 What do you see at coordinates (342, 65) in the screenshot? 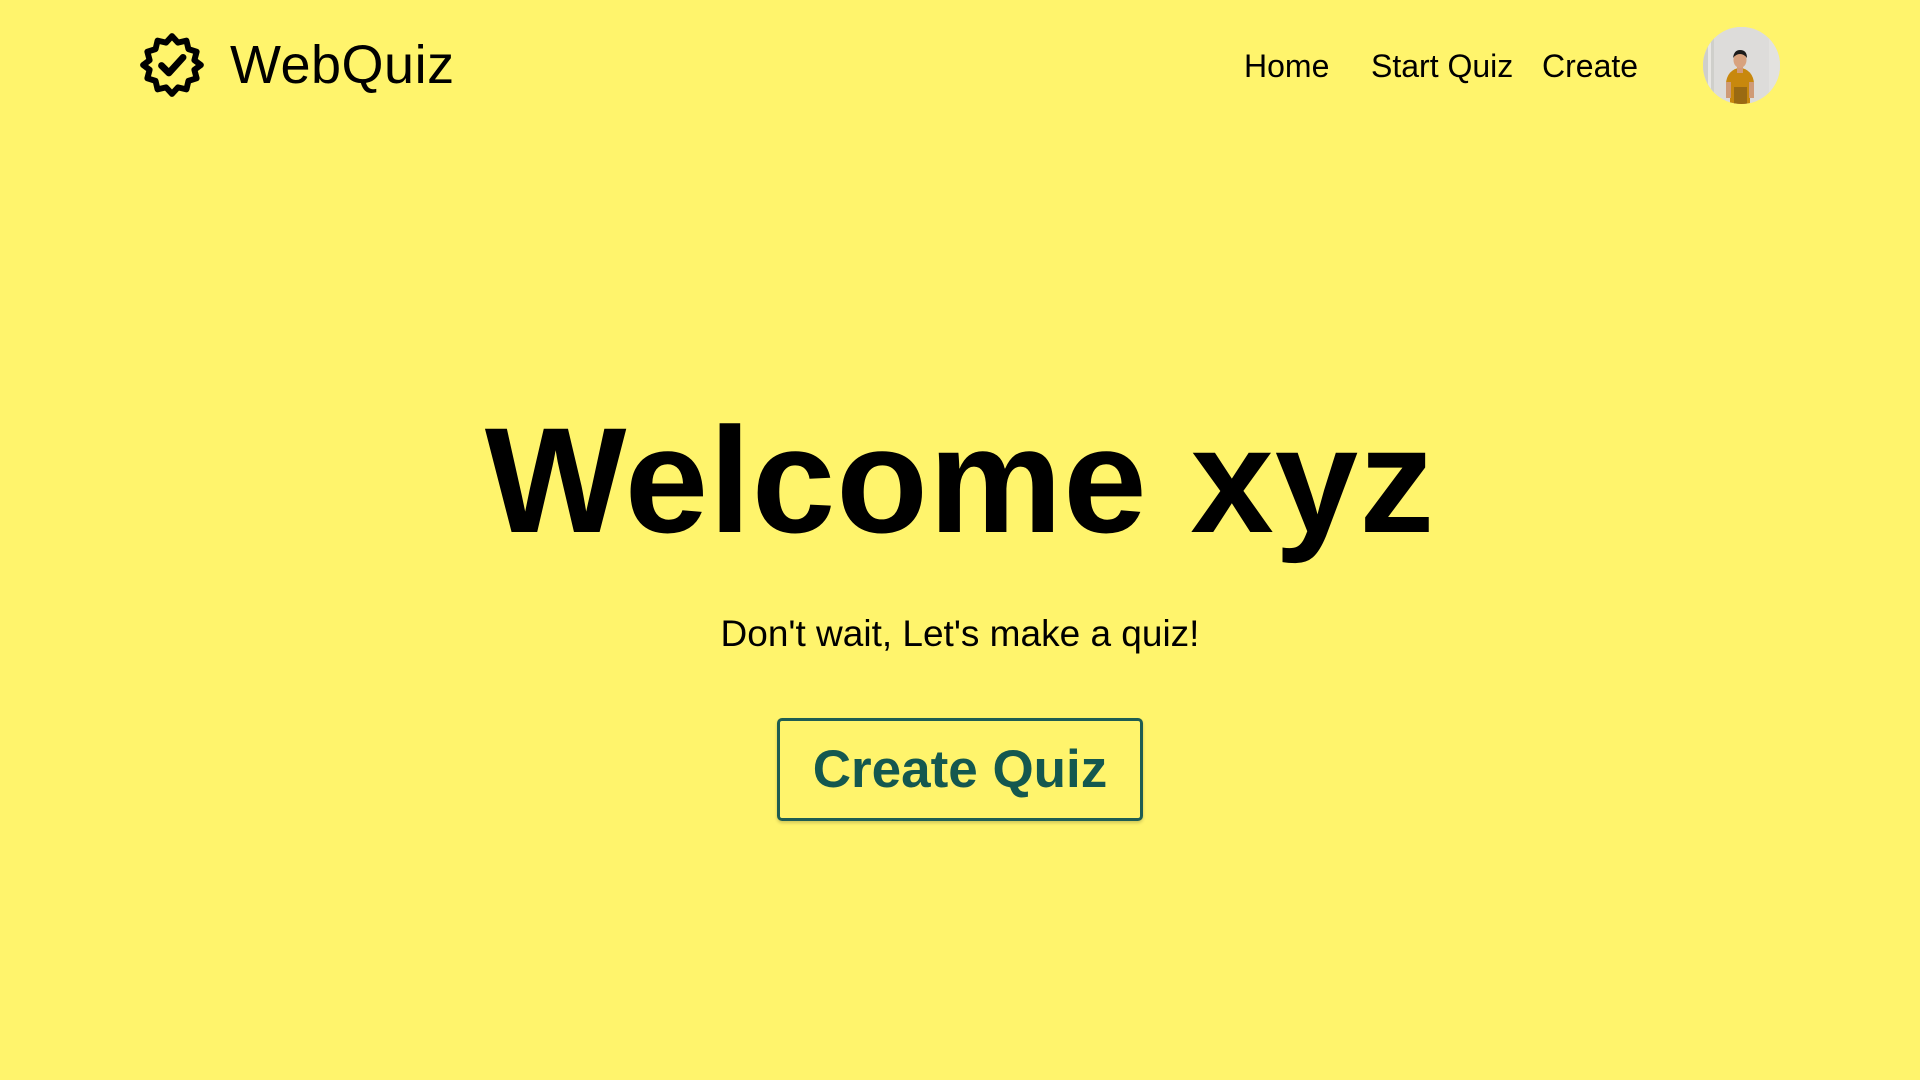
I see `brand-name: WebQuiz` at bounding box center [342, 65].